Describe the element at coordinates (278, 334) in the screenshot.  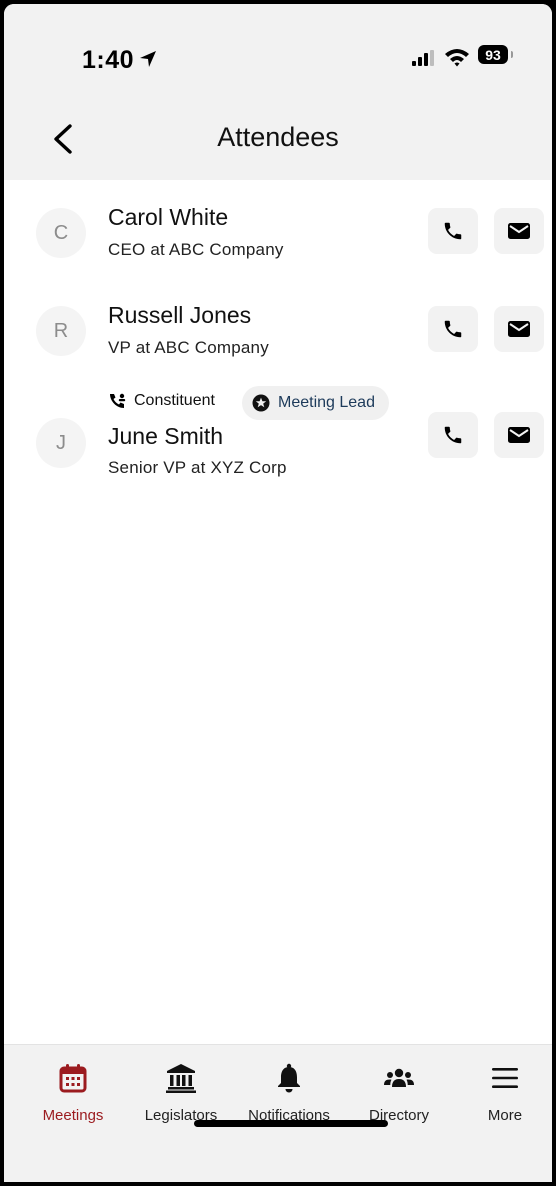
I see `attendee-row: R Russell Jones VP at ABC Company` at that location.